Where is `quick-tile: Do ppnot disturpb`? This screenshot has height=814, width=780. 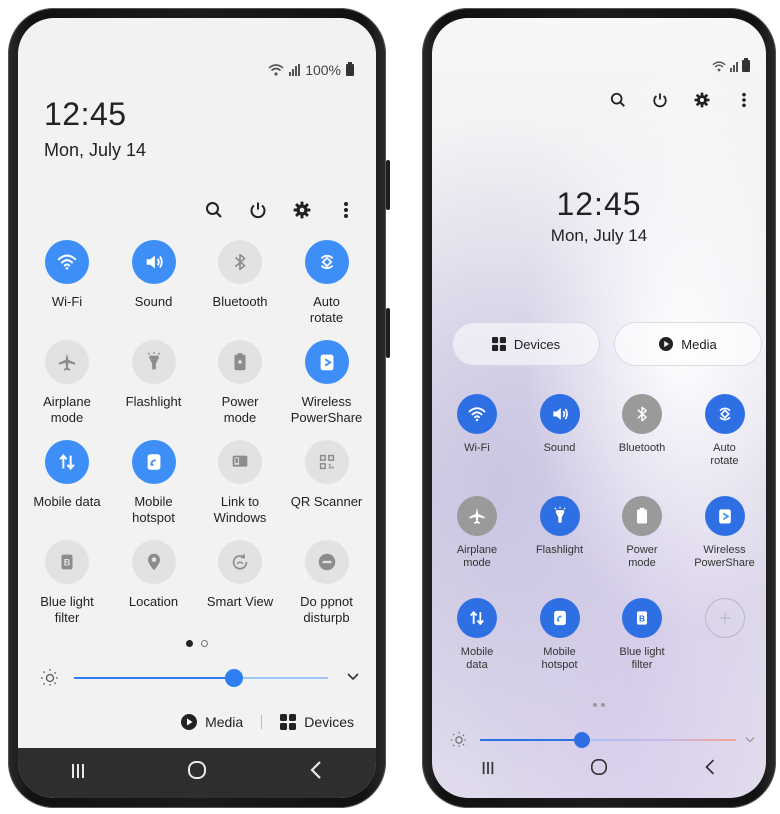
quick-tile: Do ppnot disturpb is located at coordinates (327, 583).